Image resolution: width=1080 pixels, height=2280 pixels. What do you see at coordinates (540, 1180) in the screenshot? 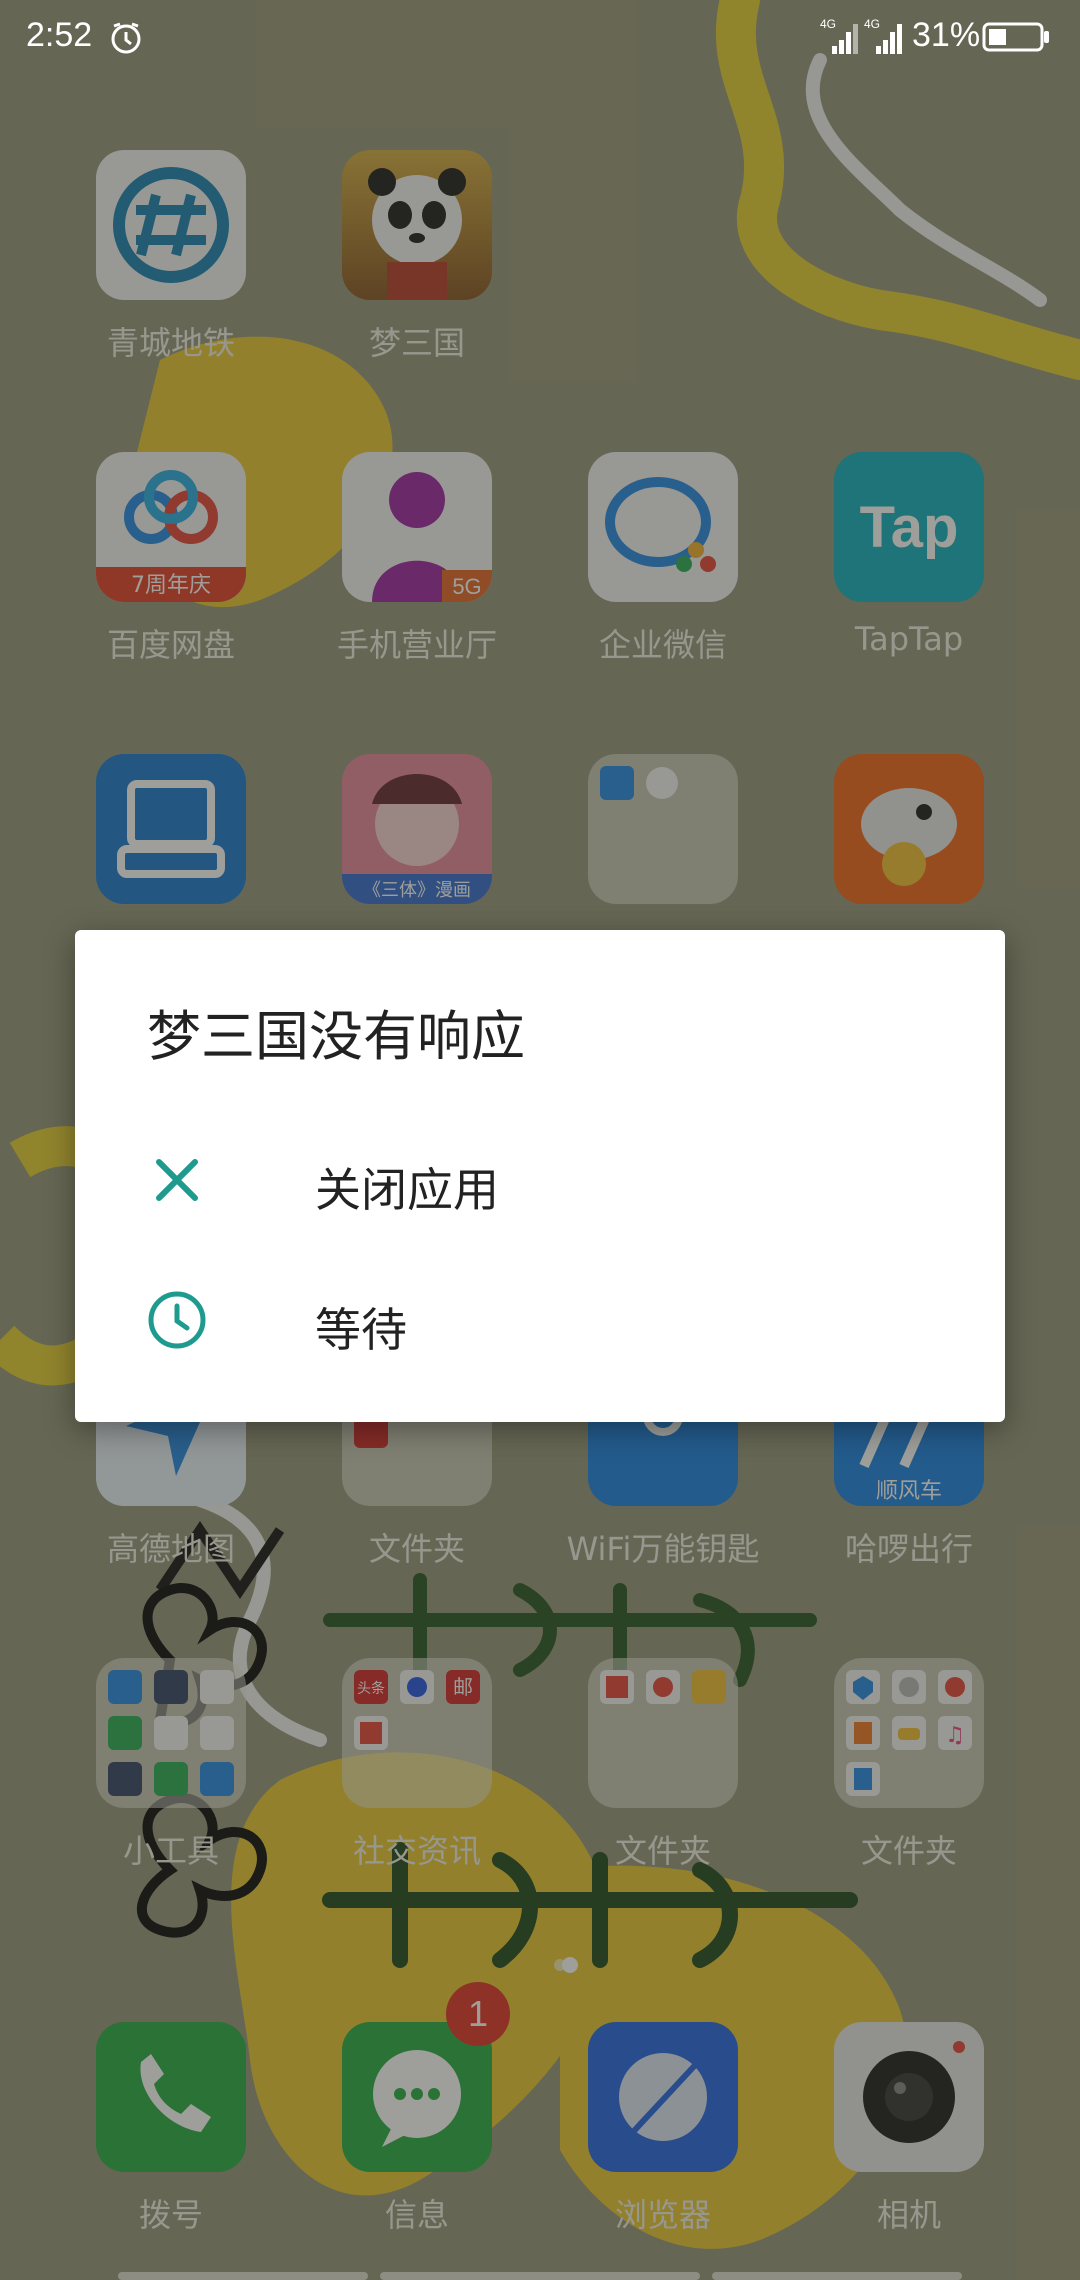
I see `close-app-option: 关闭应用` at bounding box center [540, 1180].